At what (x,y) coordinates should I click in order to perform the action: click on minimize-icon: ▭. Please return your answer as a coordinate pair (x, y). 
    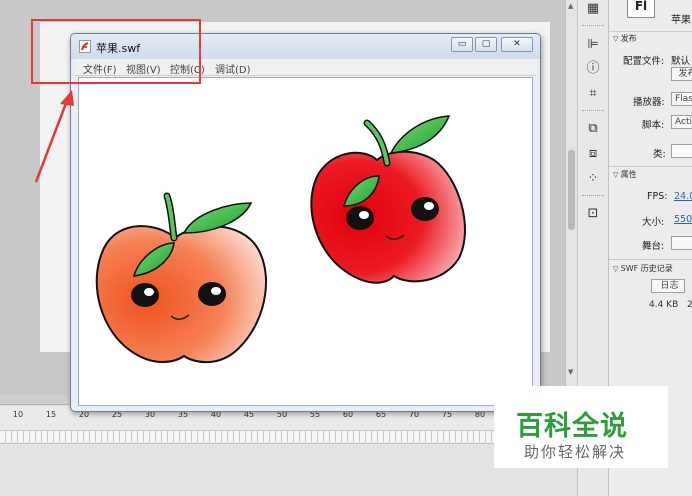
    Looking at the image, I should click on (462, 44).